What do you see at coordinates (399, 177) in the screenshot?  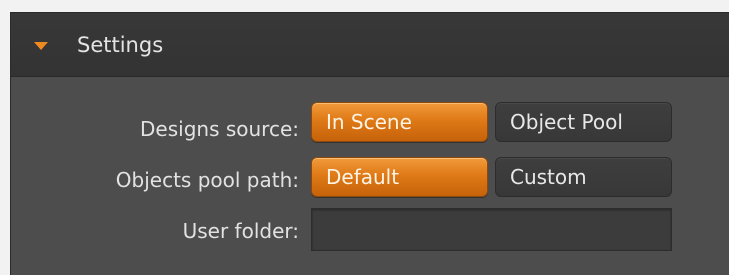 I see `default-path-button: Default` at bounding box center [399, 177].